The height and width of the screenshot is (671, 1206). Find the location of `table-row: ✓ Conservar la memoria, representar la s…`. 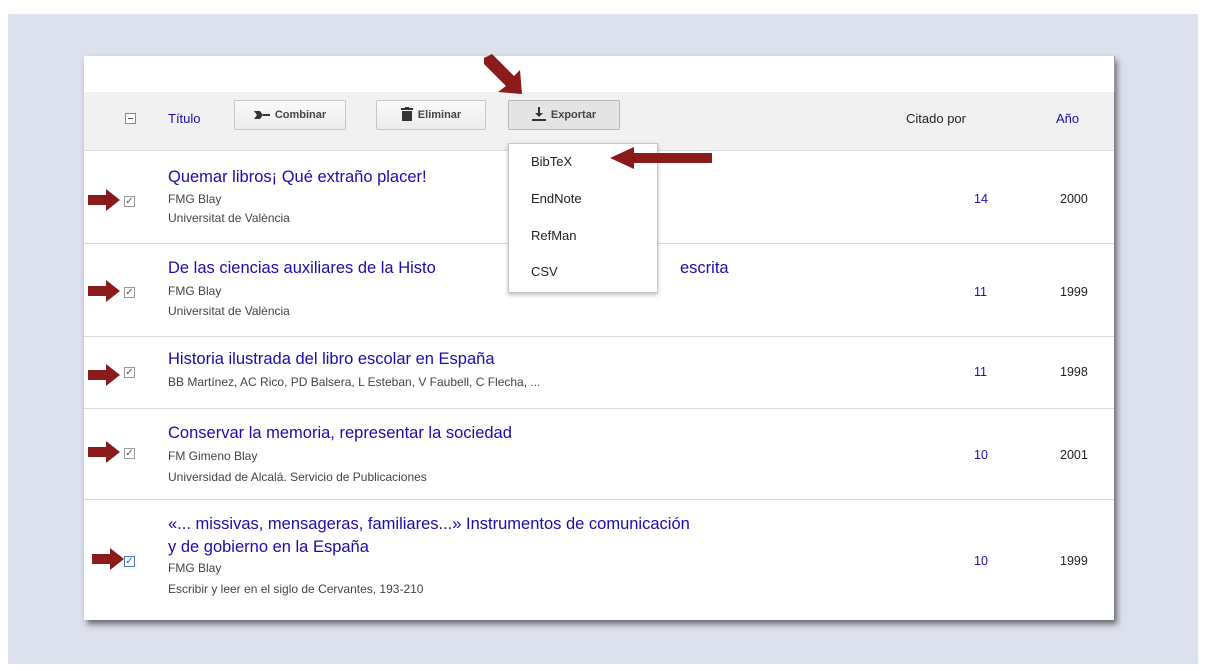

table-row: ✓ Conservar la memoria, representar la s… is located at coordinates (599, 454).